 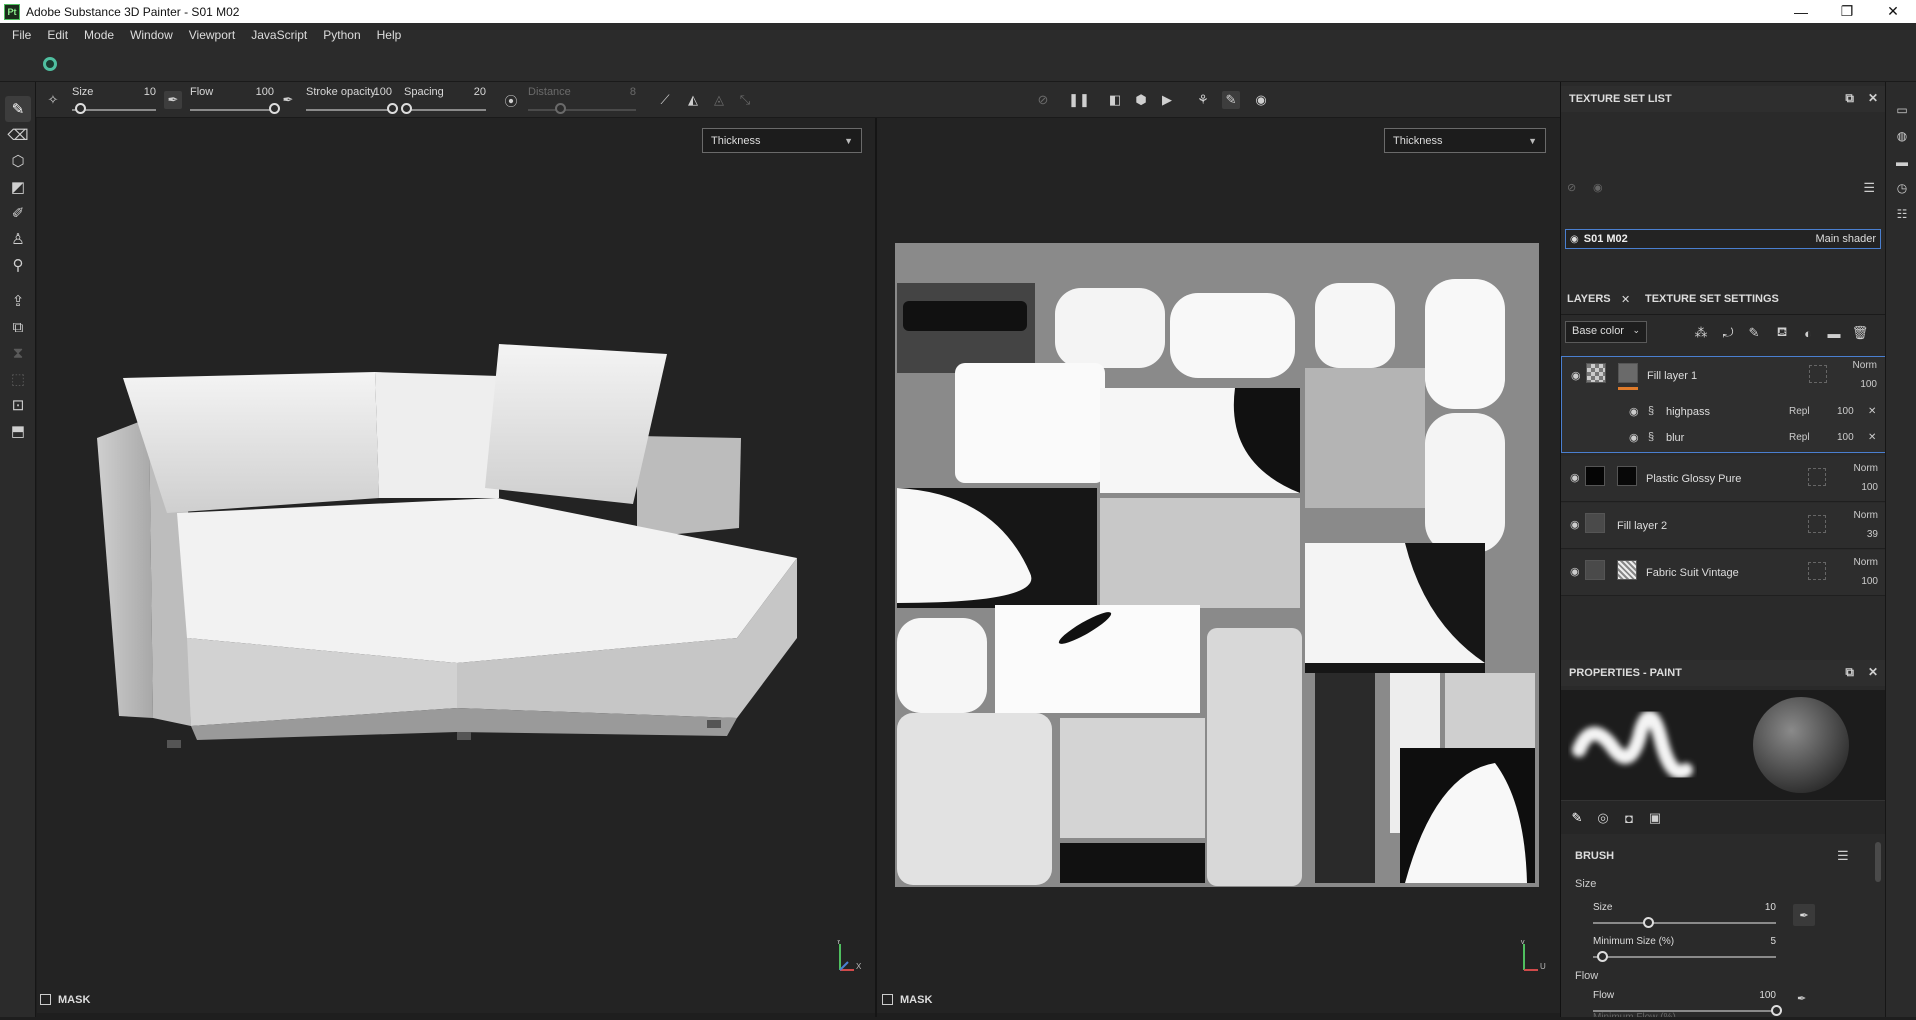 What do you see at coordinates (173, 100) in the screenshot?
I see `pen-pressure-icon: ✒` at bounding box center [173, 100].